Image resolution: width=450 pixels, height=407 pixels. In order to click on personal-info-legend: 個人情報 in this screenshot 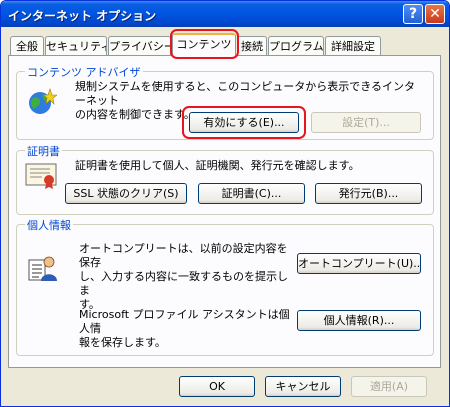, I will do `click(49, 225)`.